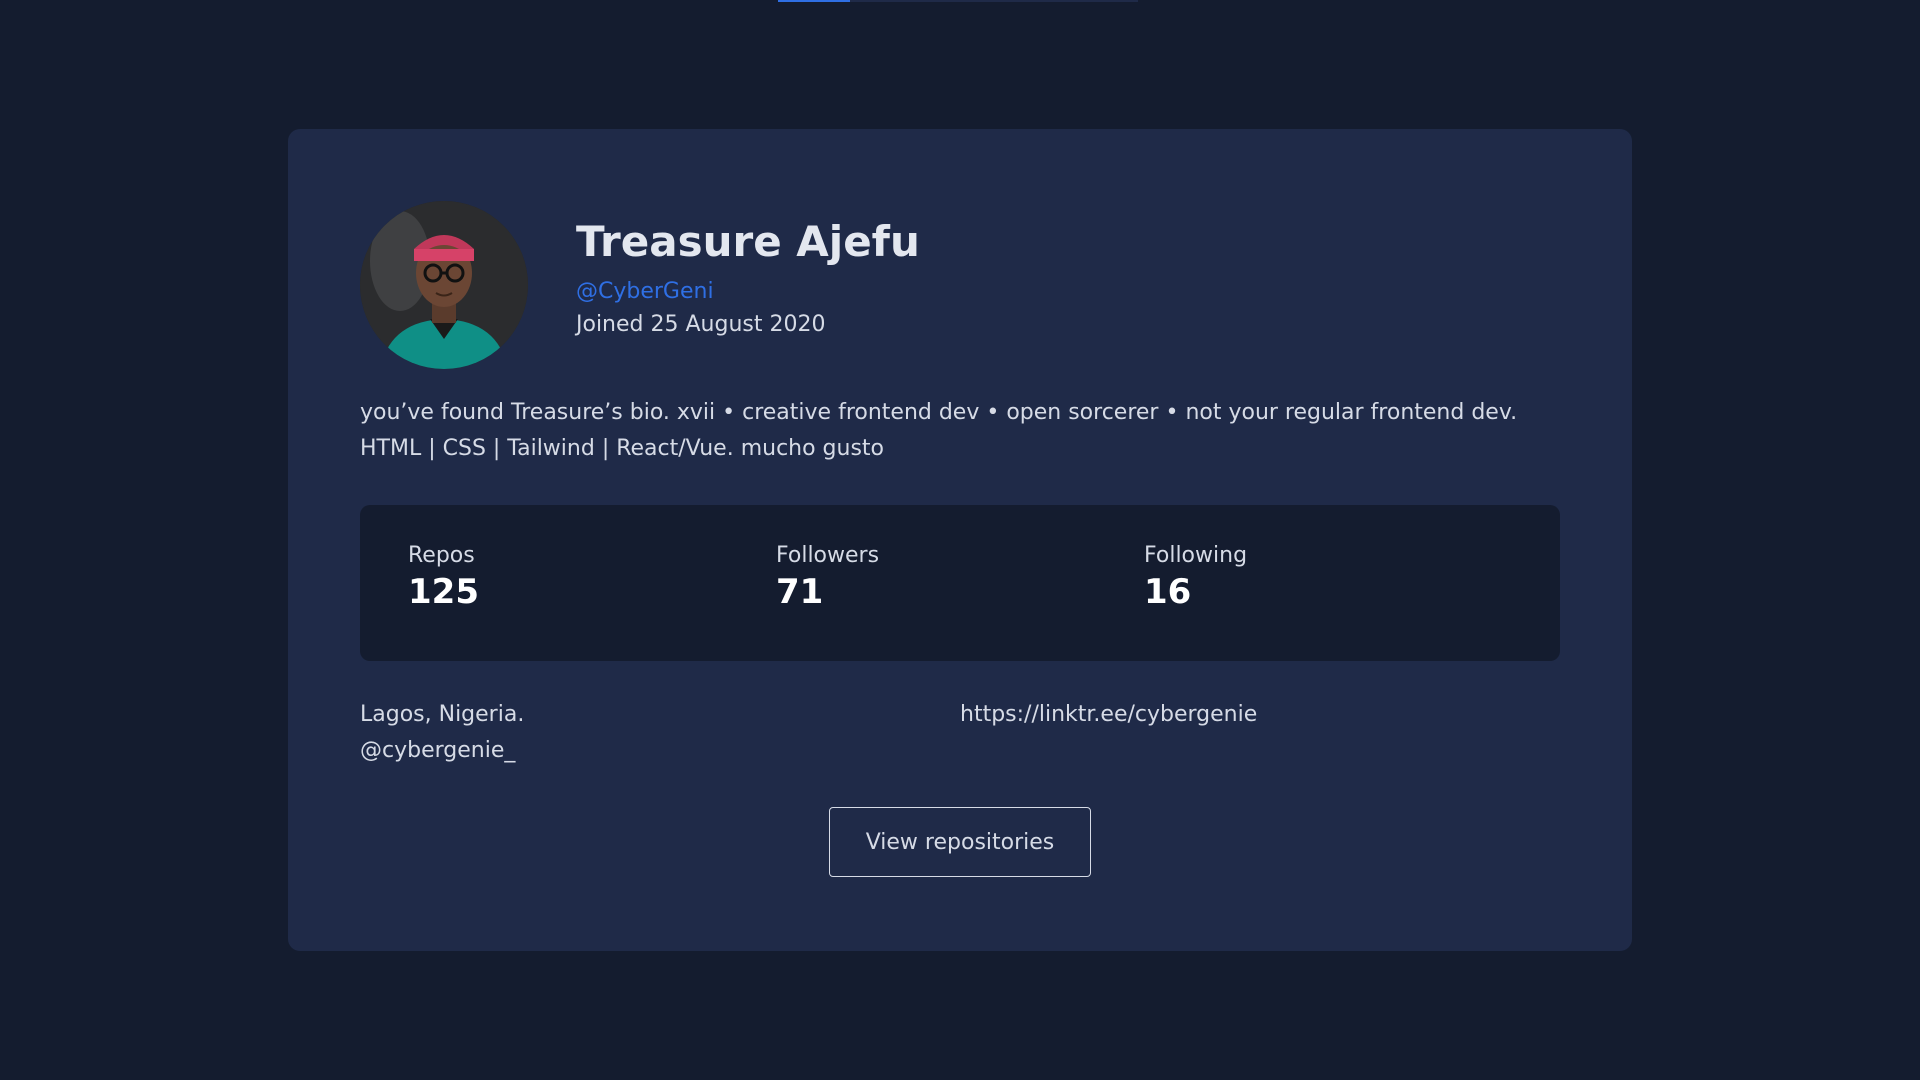 This screenshot has height=1080, width=1920. What do you see at coordinates (1196, 555) in the screenshot?
I see `stat-label: Following` at bounding box center [1196, 555].